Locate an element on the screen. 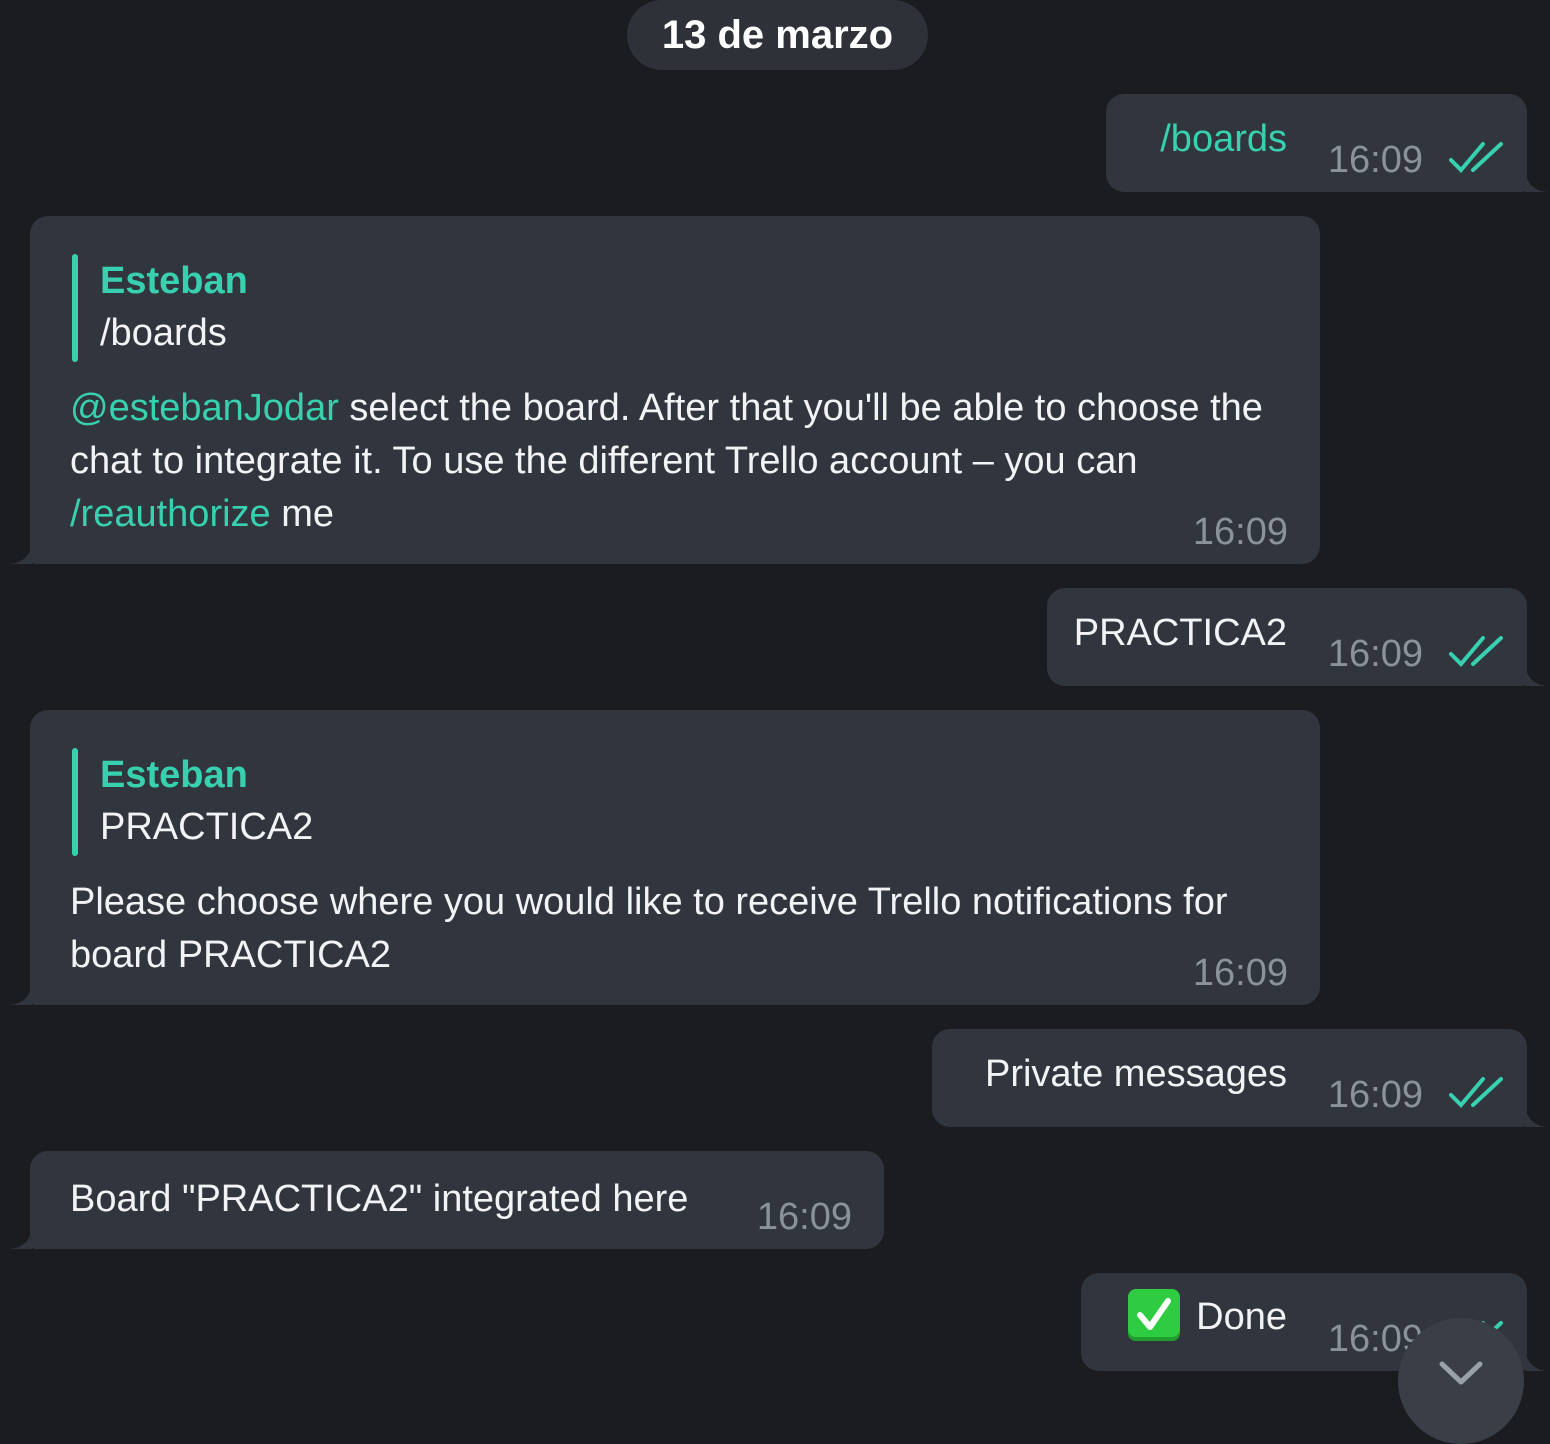 The width and height of the screenshot is (1550, 1444). message-text: Done is located at coordinates (1241, 1317).